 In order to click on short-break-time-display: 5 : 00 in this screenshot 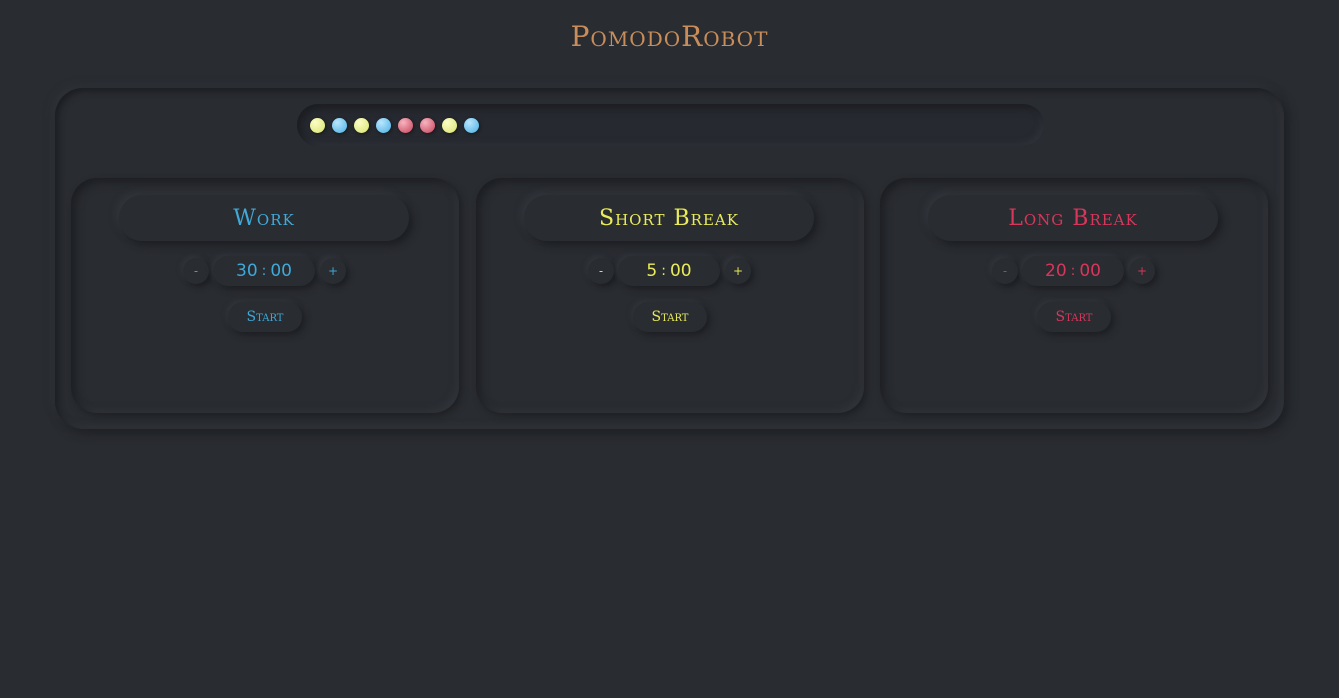, I will do `click(669, 271)`.